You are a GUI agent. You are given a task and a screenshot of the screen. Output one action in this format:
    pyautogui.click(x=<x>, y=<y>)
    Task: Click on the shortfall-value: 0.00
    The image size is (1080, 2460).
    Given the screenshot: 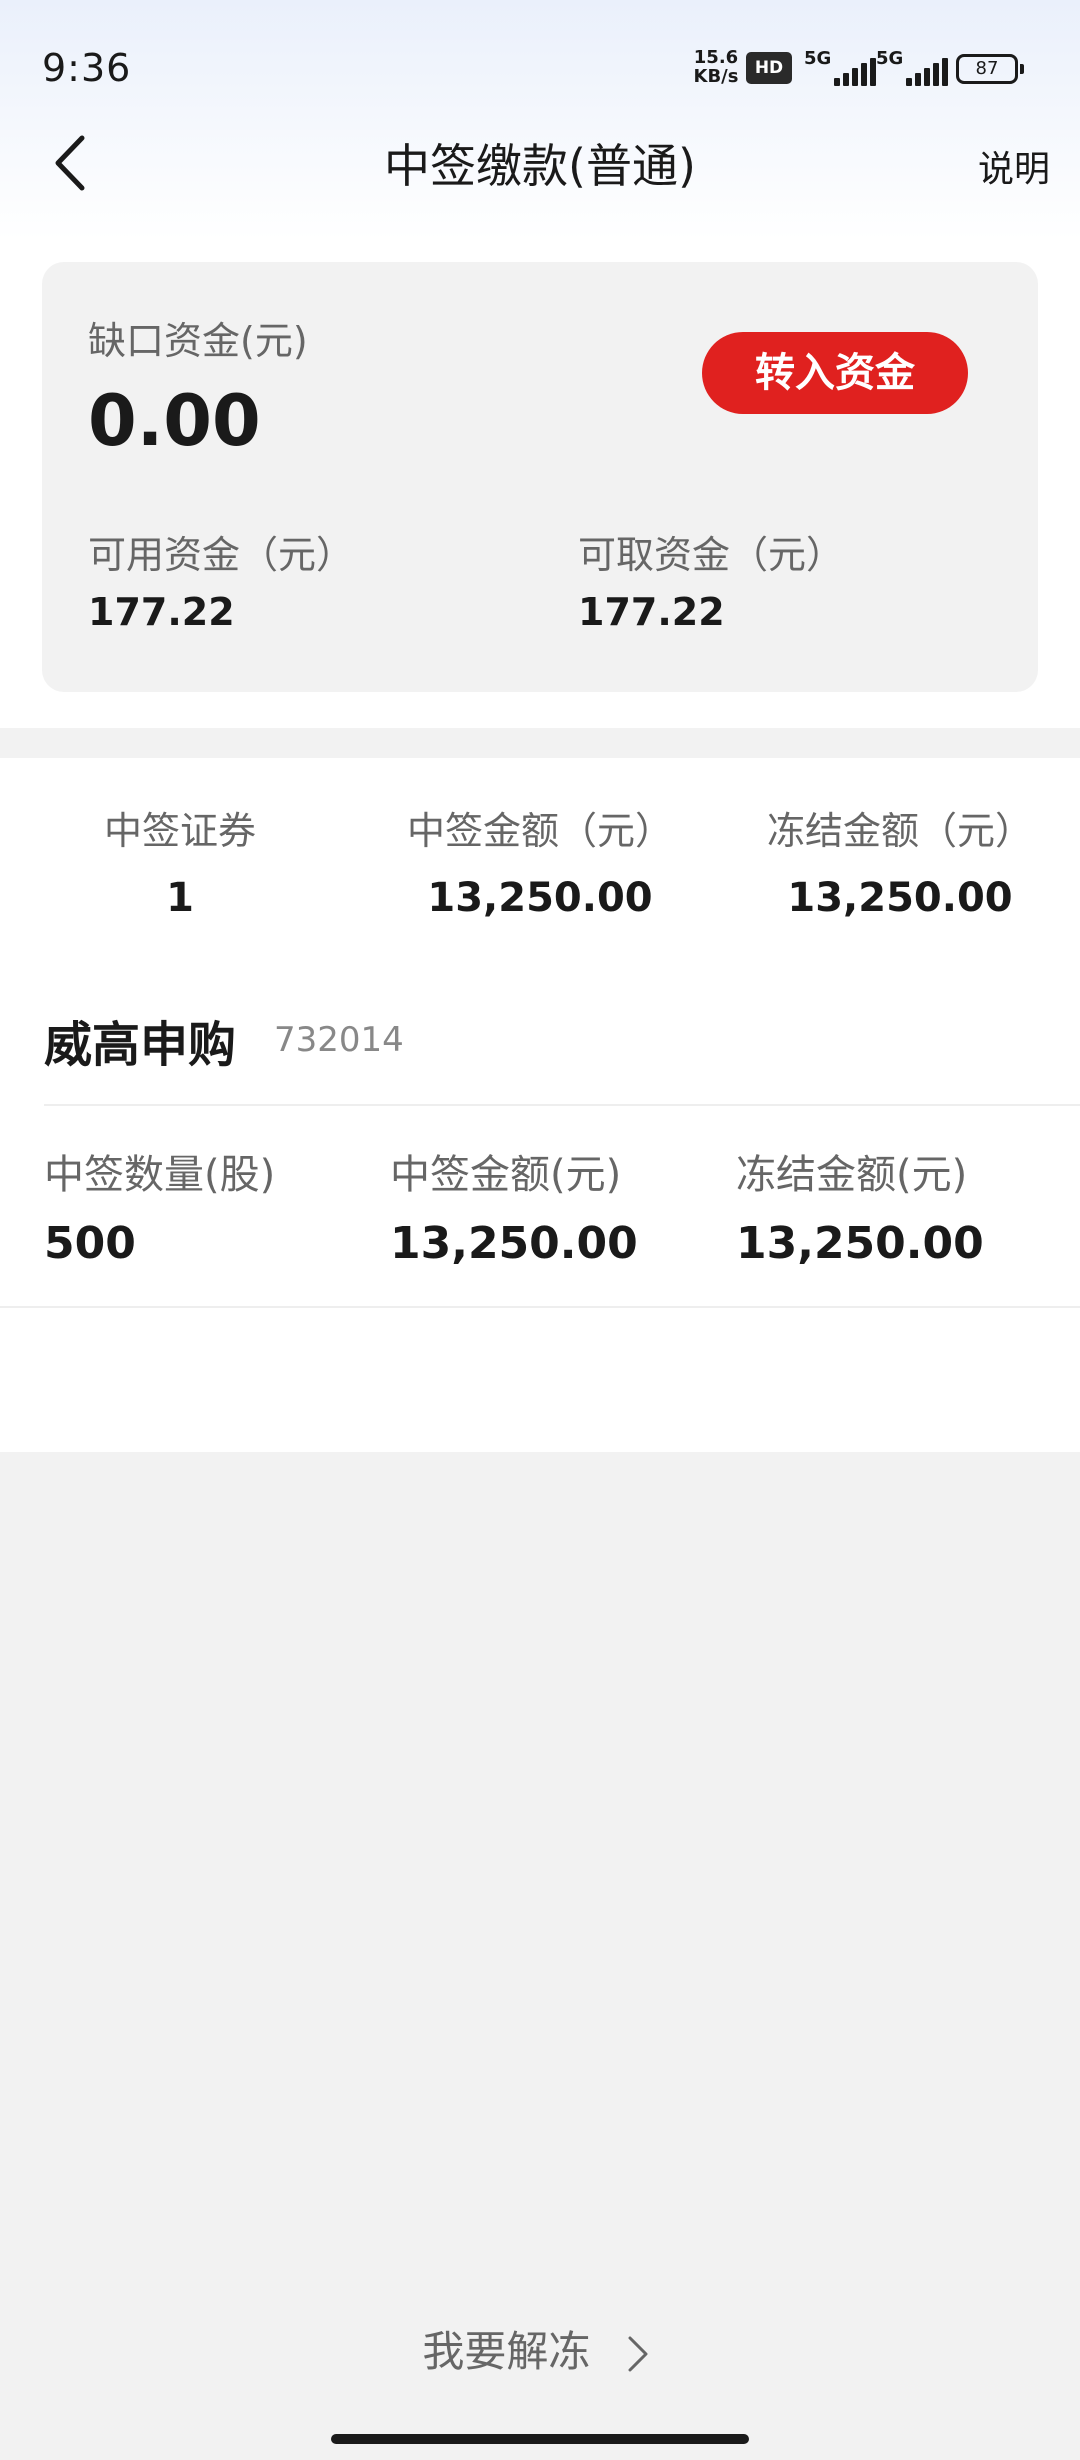 What is the action you would take?
    pyautogui.click(x=174, y=421)
    